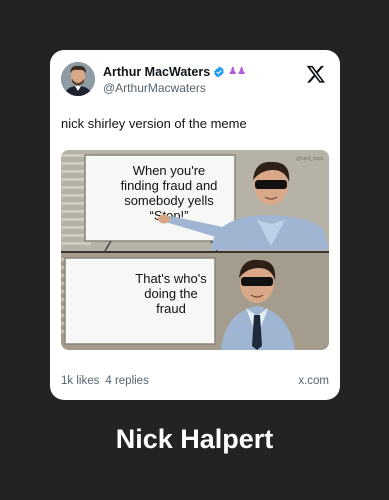 The image size is (389, 500). I want to click on author-name-row: Arthur MacWaters ♟♟, so click(174, 72).